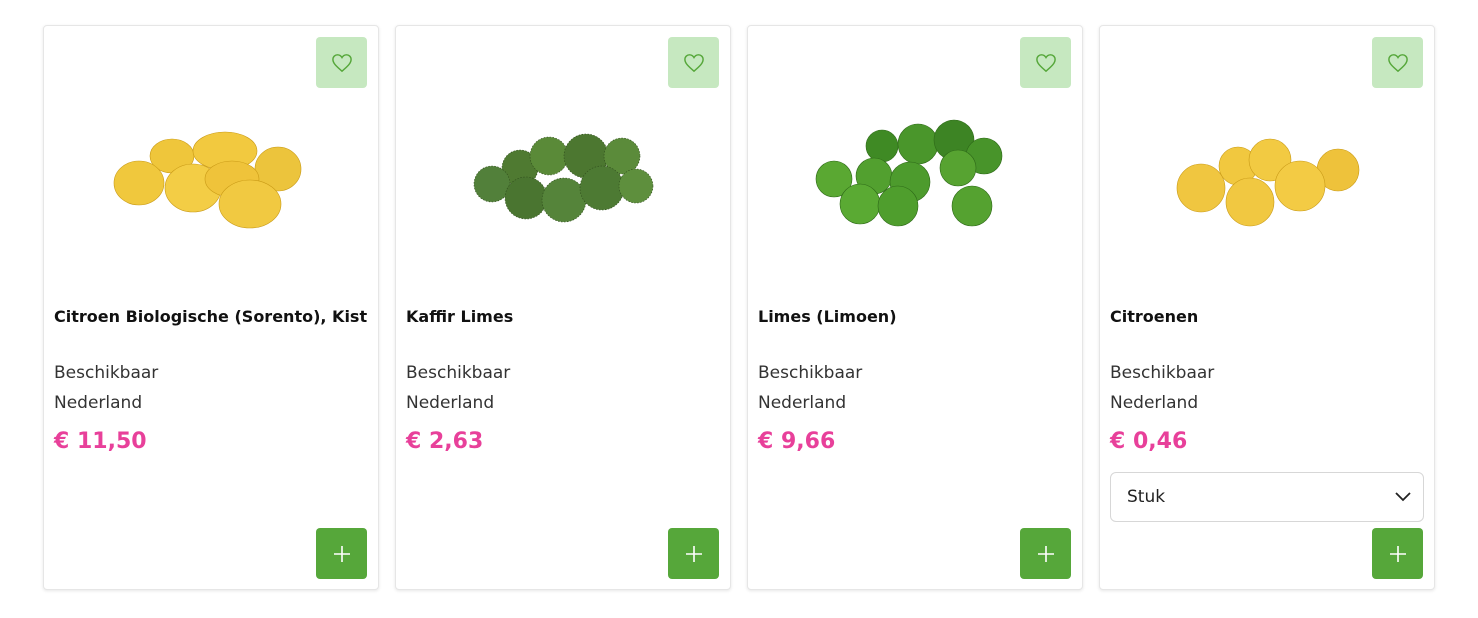 This screenshot has height=618, width=1478. Describe the element at coordinates (915, 316) in the screenshot. I see `product-title: Limes (Limoen)` at that location.